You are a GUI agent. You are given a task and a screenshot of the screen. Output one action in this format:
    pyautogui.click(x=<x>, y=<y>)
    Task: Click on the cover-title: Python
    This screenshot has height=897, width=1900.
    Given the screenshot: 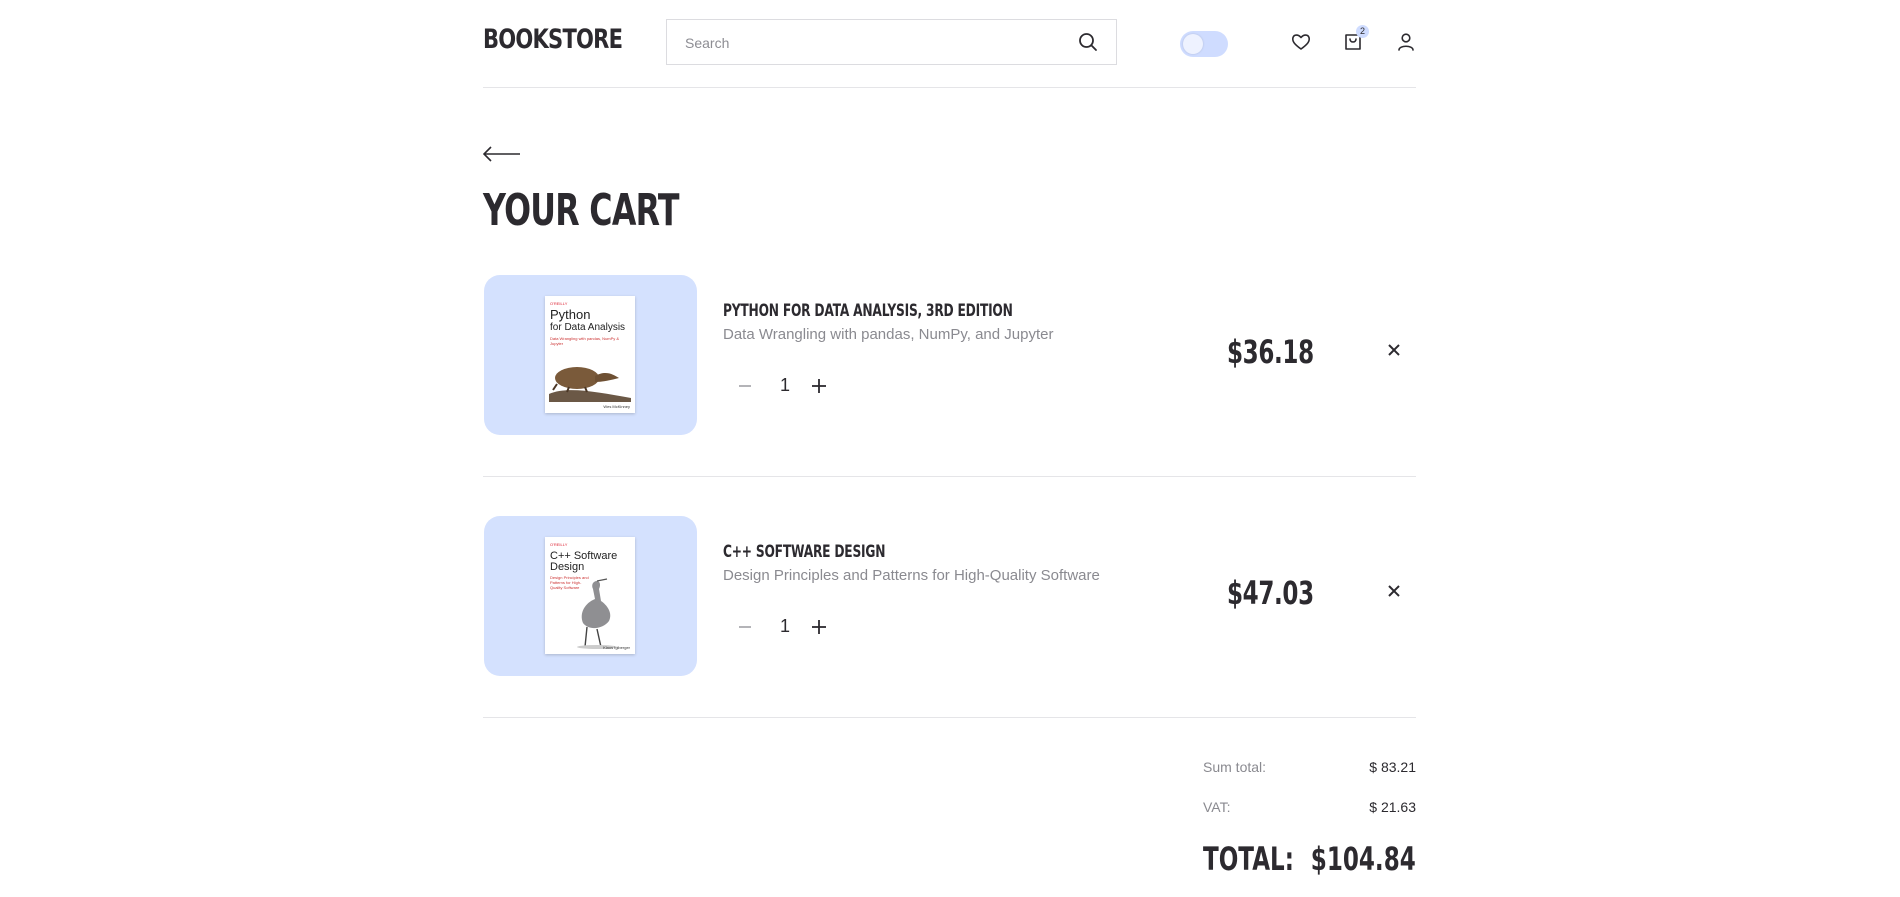 What is the action you would take?
    pyautogui.click(x=570, y=314)
    